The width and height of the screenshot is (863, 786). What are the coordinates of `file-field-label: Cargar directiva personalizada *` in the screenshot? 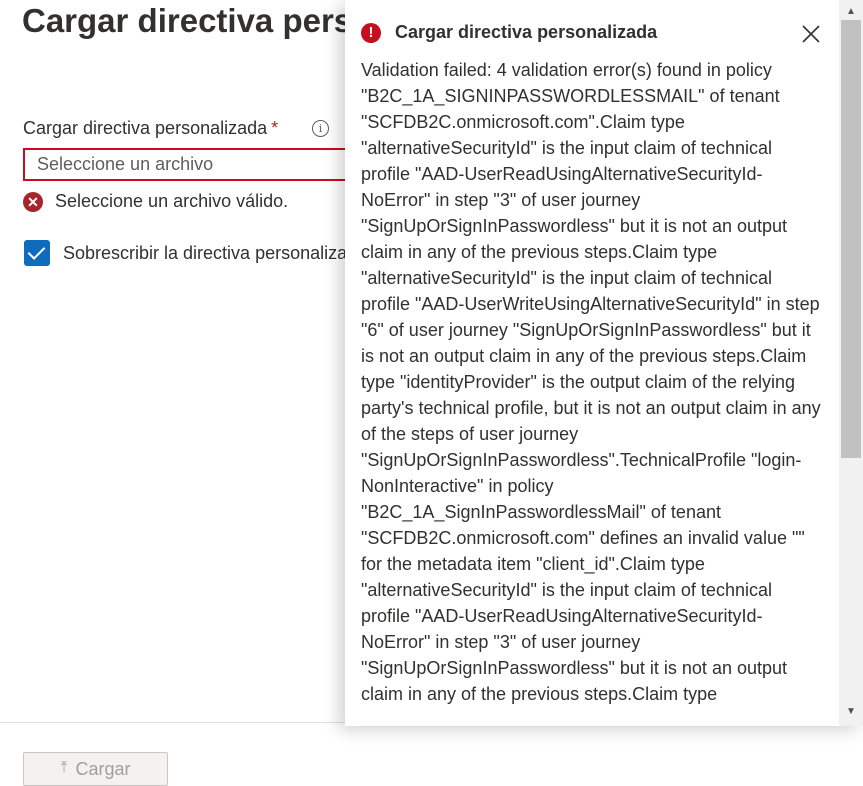 It's located at (150, 128).